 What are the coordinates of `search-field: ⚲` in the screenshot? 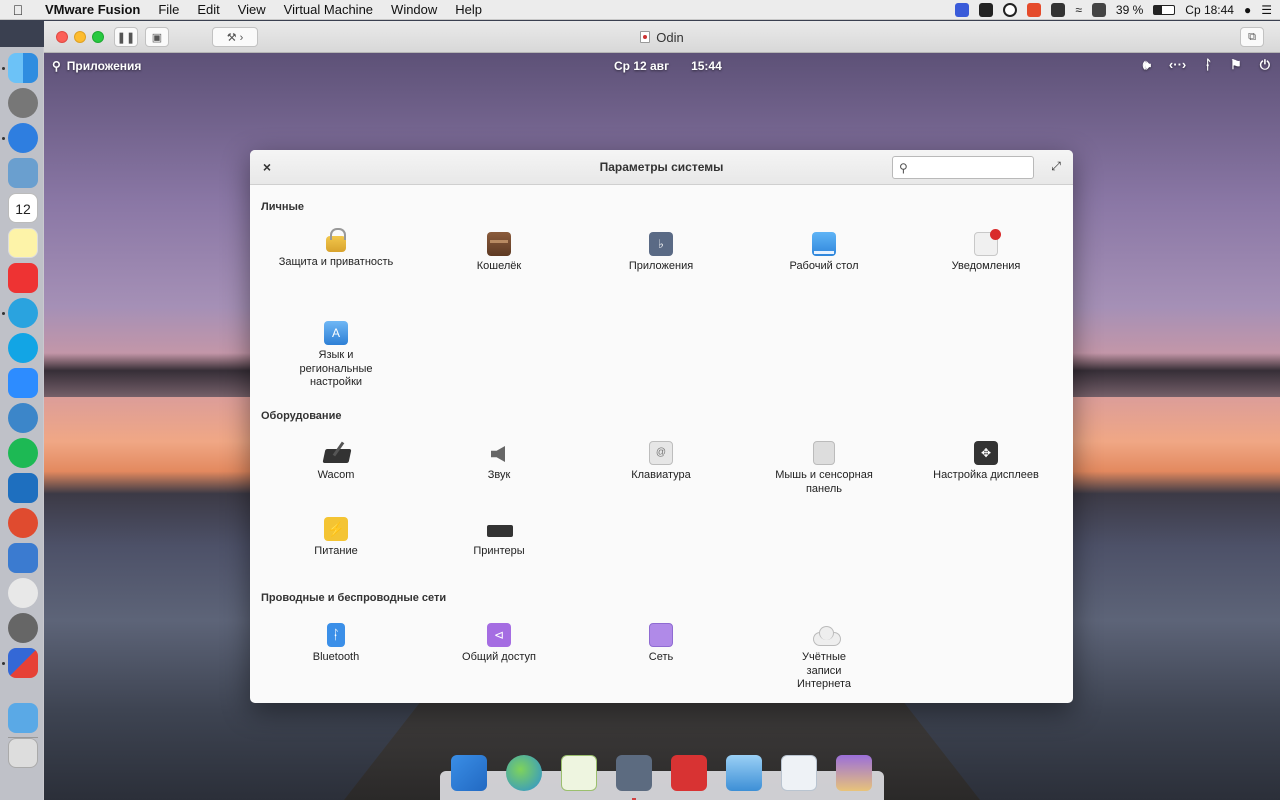 It's located at (963, 167).